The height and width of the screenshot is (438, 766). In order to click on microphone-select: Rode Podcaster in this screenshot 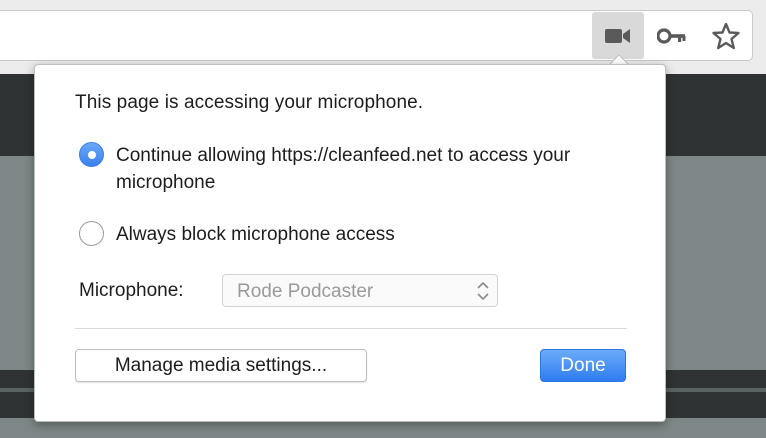, I will do `click(360, 290)`.